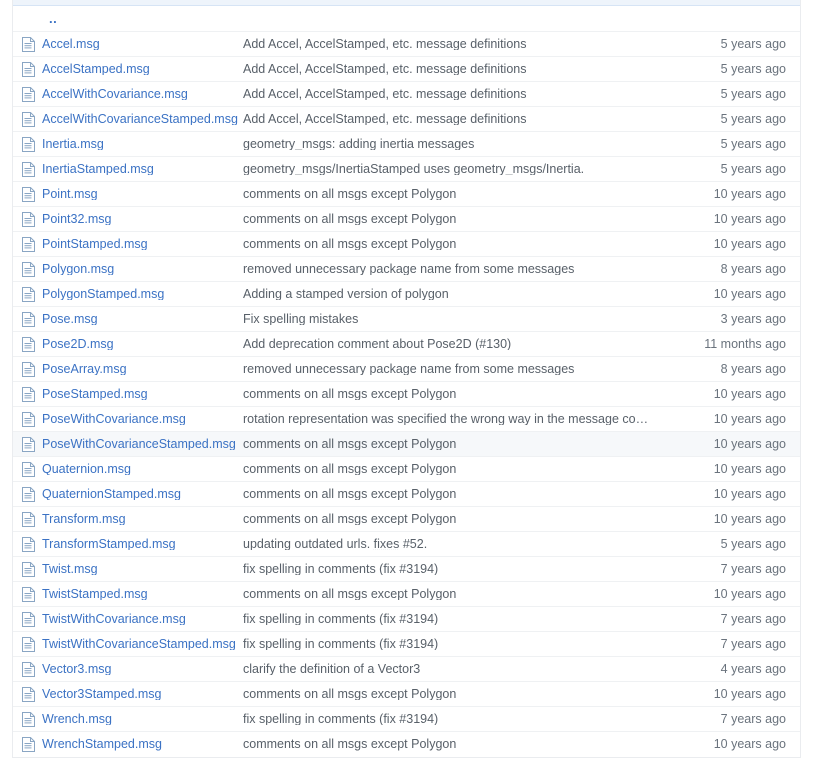 This screenshot has width=824, height=773. Describe the element at coordinates (71, 44) in the screenshot. I see `file-name-link: Accel.msg` at that location.